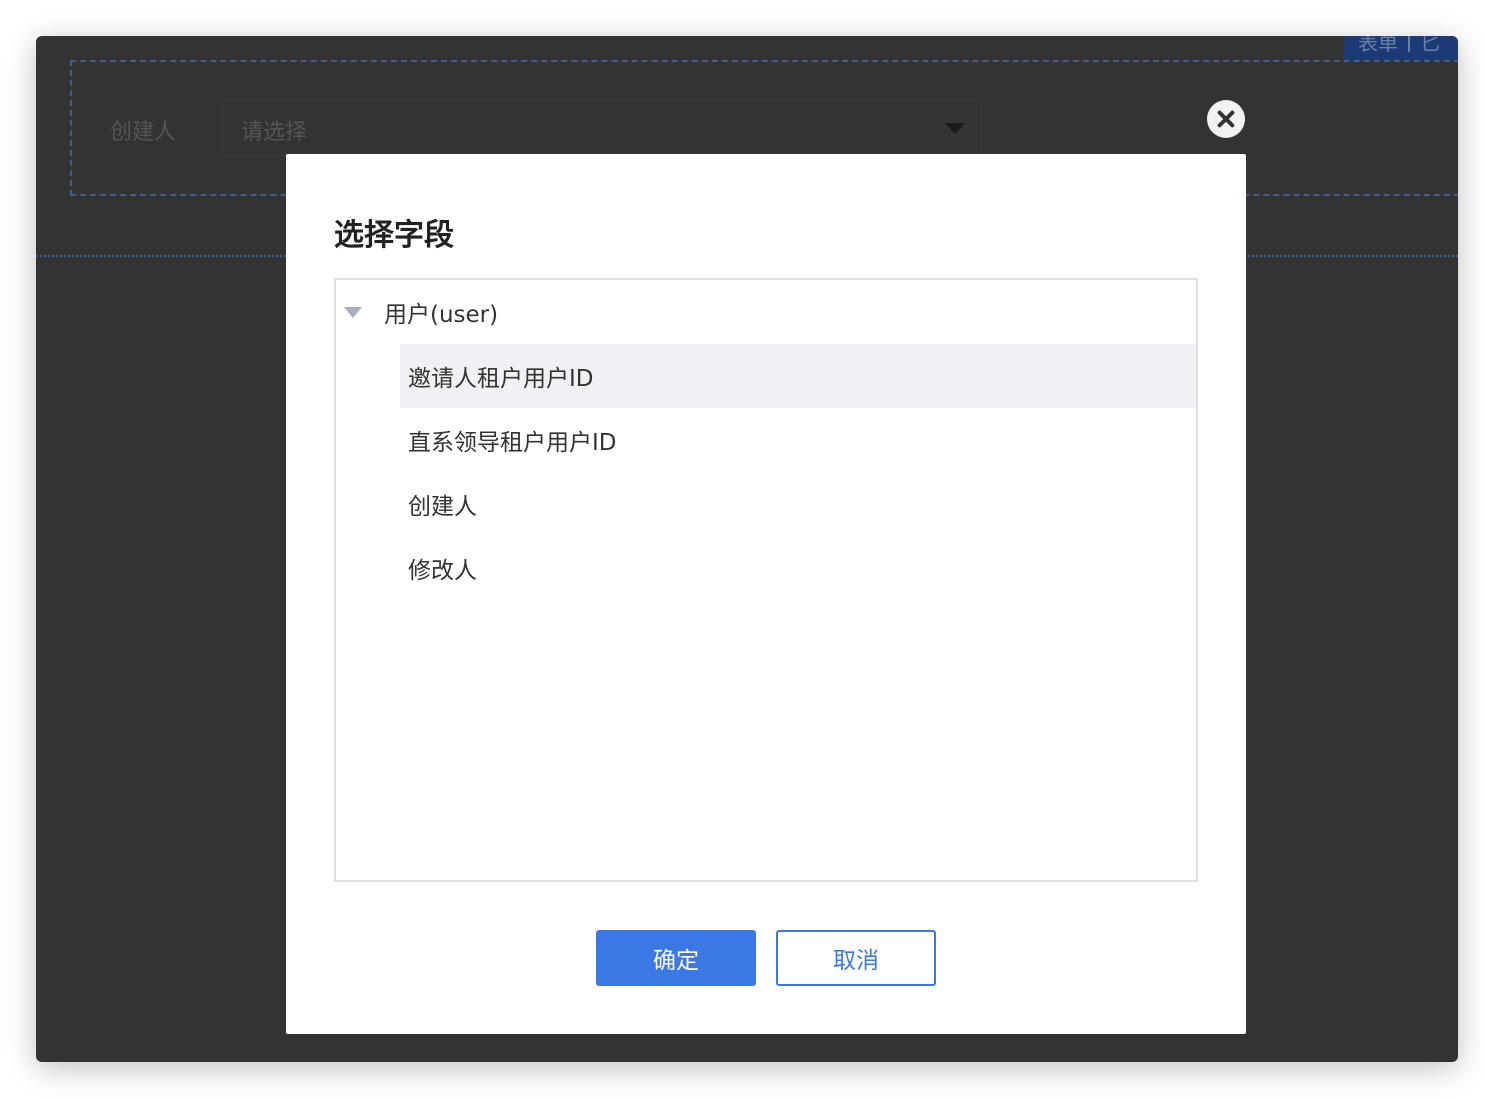  What do you see at coordinates (1378, 45) in the screenshot?
I see `background-tab-form: 表单` at bounding box center [1378, 45].